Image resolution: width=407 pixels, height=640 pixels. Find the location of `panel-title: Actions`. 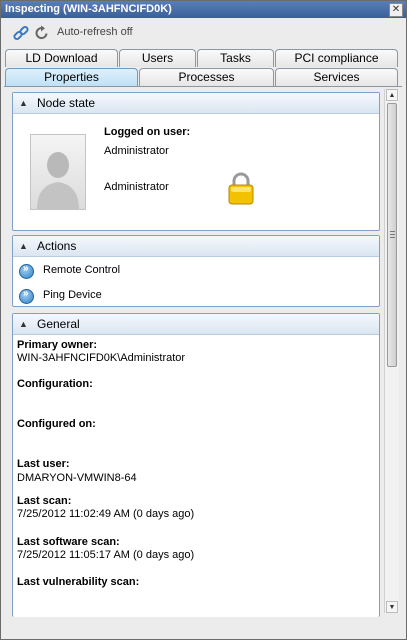

panel-title: Actions is located at coordinates (57, 246).